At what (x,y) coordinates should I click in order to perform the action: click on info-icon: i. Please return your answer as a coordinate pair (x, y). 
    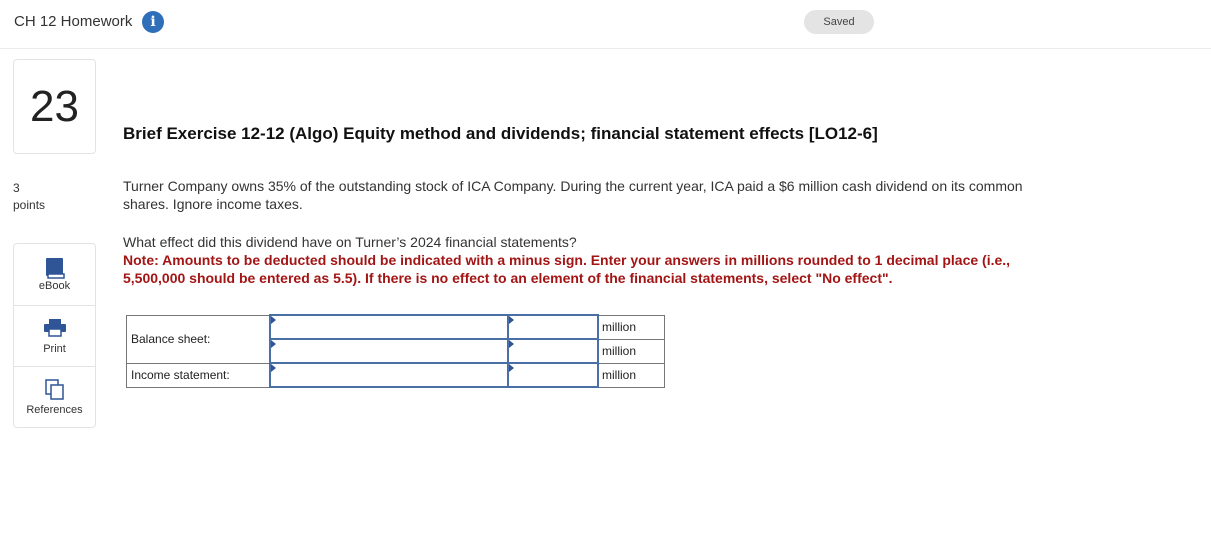
    Looking at the image, I should click on (153, 22).